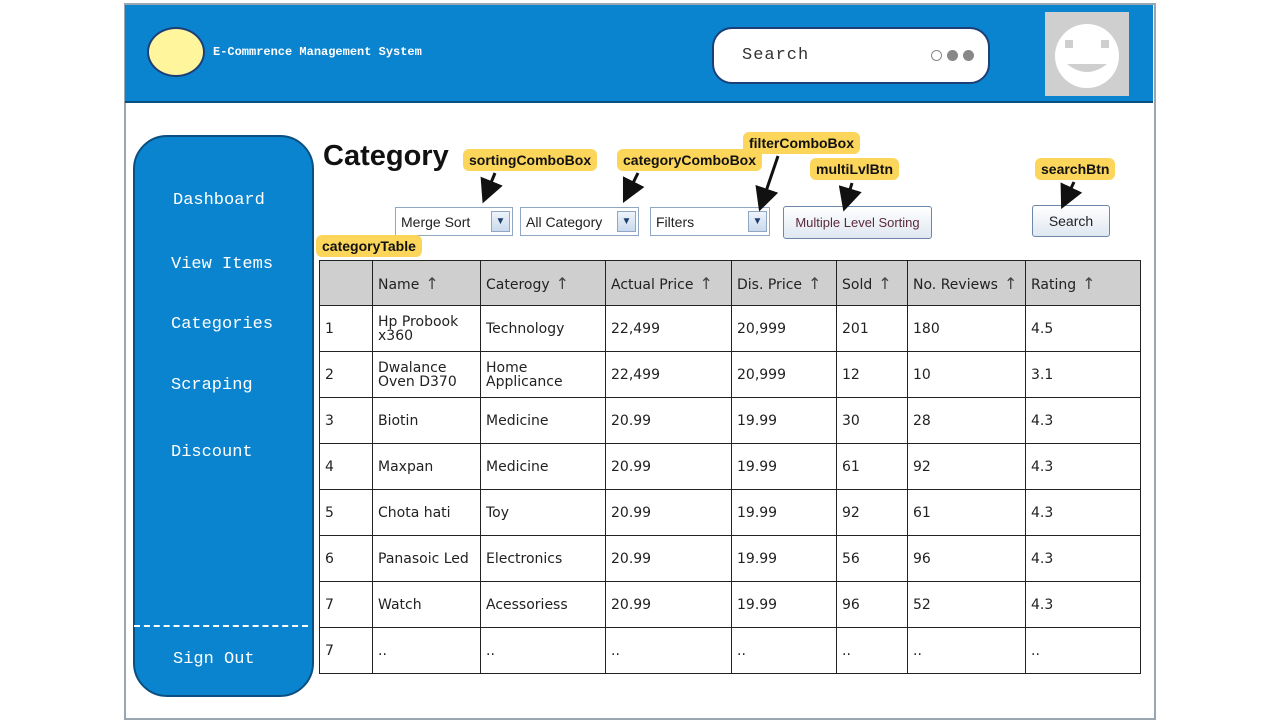 The height and width of the screenshot is (720, 1280). I want to click on sidebar-item-scraping: Scraping, so click(212, 385).